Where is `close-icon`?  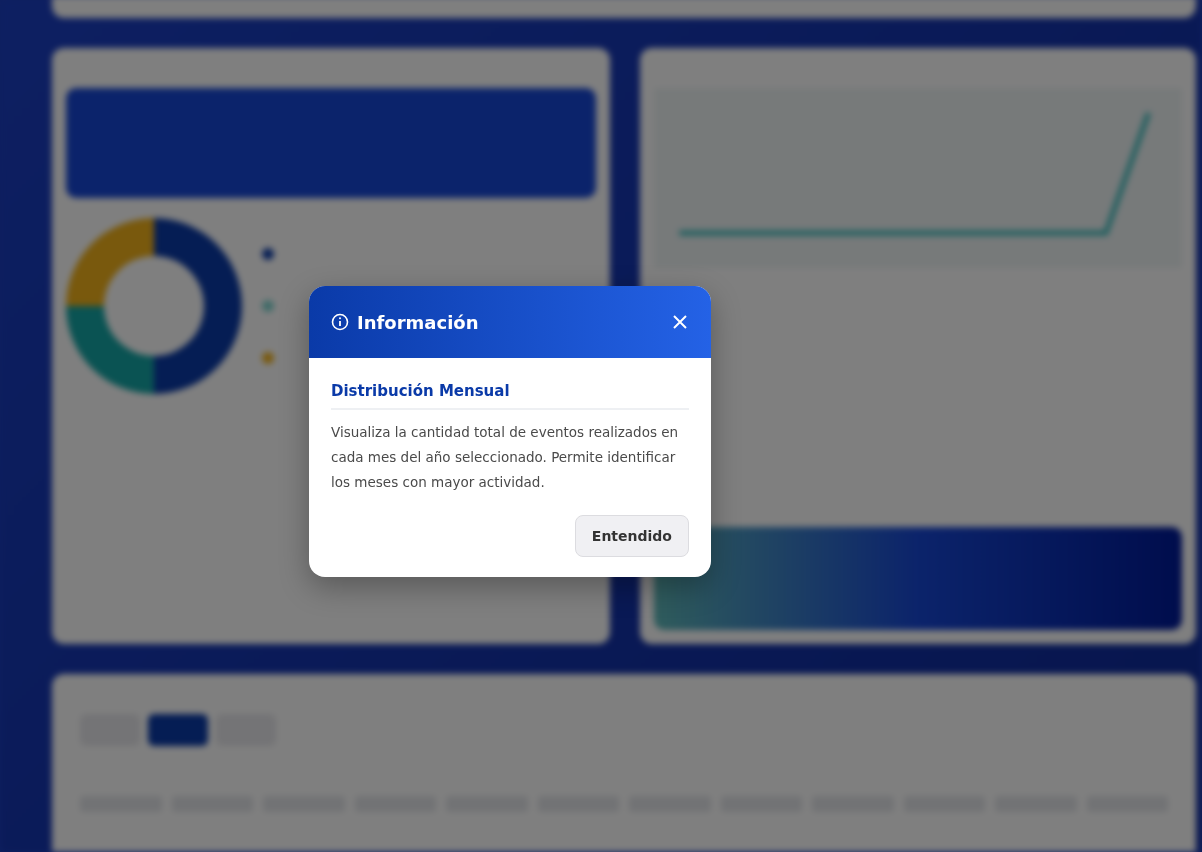
close-icon is located at coordinates (680, 322).